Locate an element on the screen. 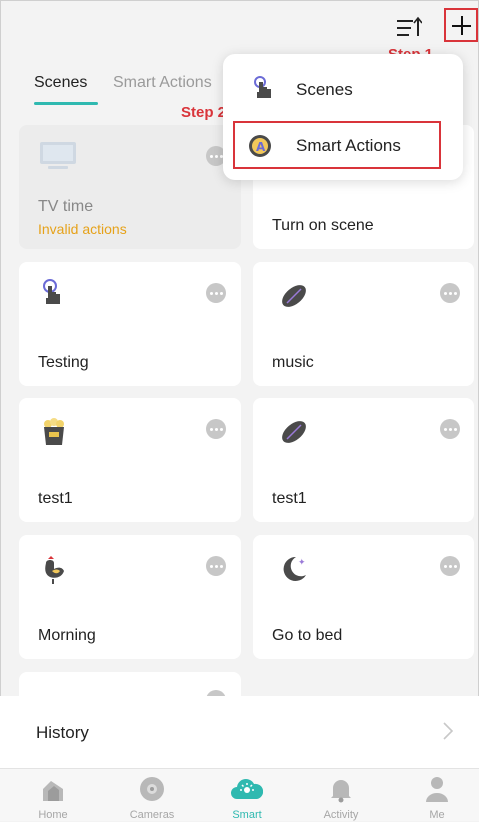 The width and height of the screenshot is (479, 822). camera-icon is located at coordinates (152, 789).